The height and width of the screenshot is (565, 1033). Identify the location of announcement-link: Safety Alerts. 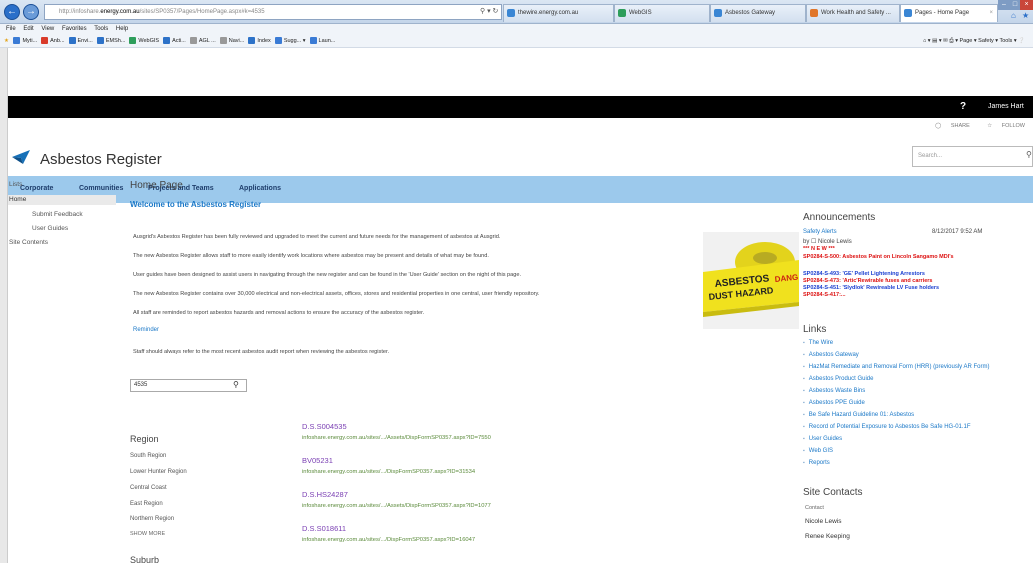
(820, 232).